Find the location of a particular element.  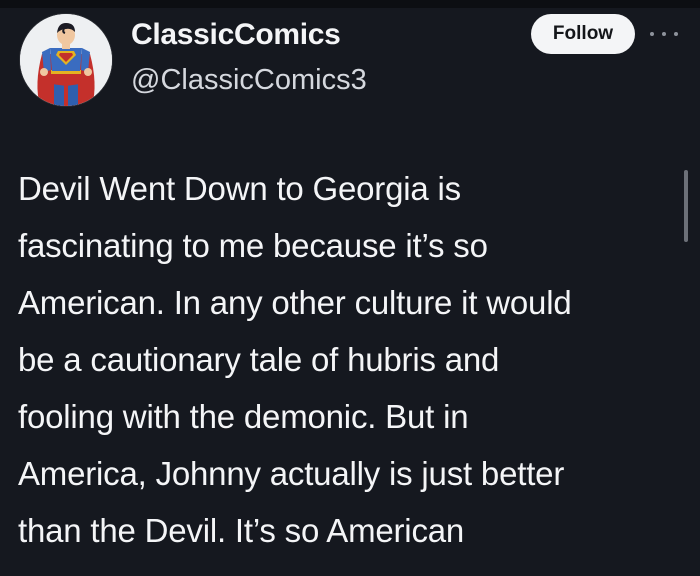

post-text-line: America, Johnny actually is just better is located at coordinates (291, 473).